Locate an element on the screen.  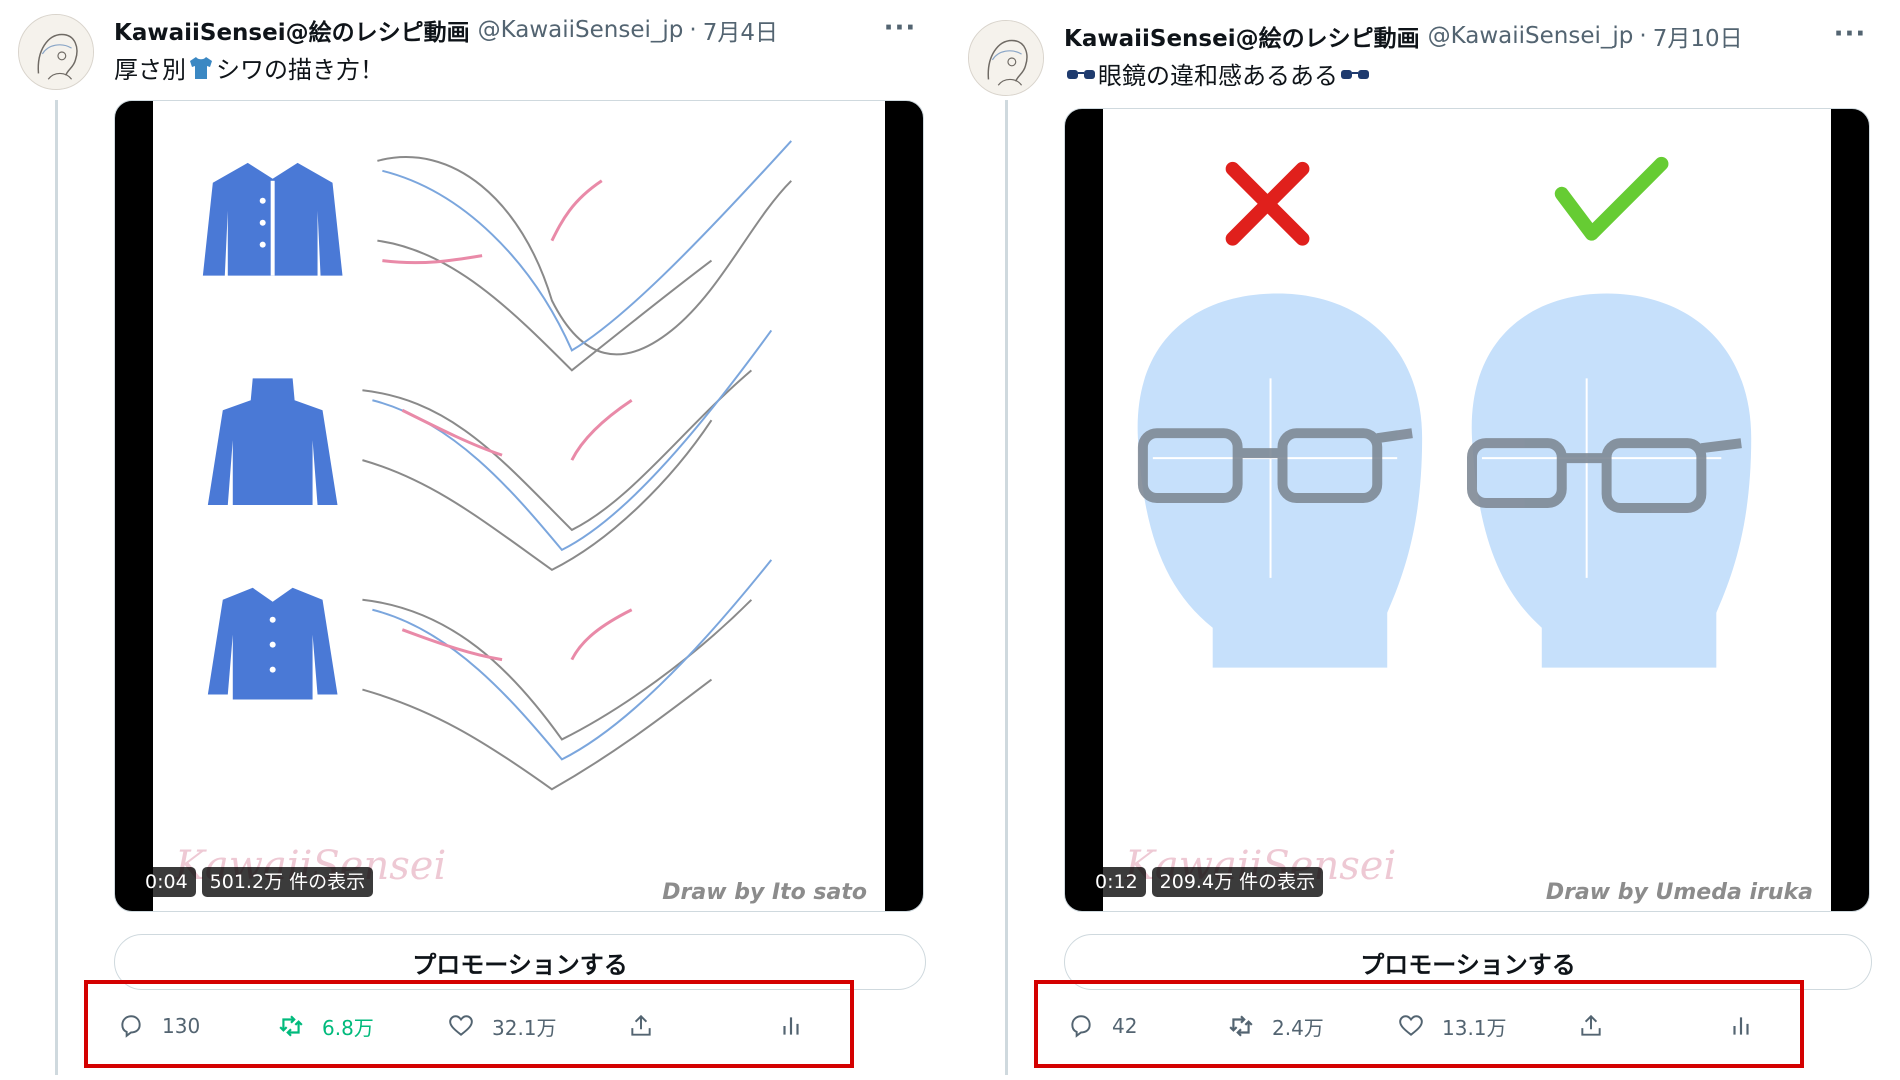
shirt-icon is located at coordinates (272, 643).